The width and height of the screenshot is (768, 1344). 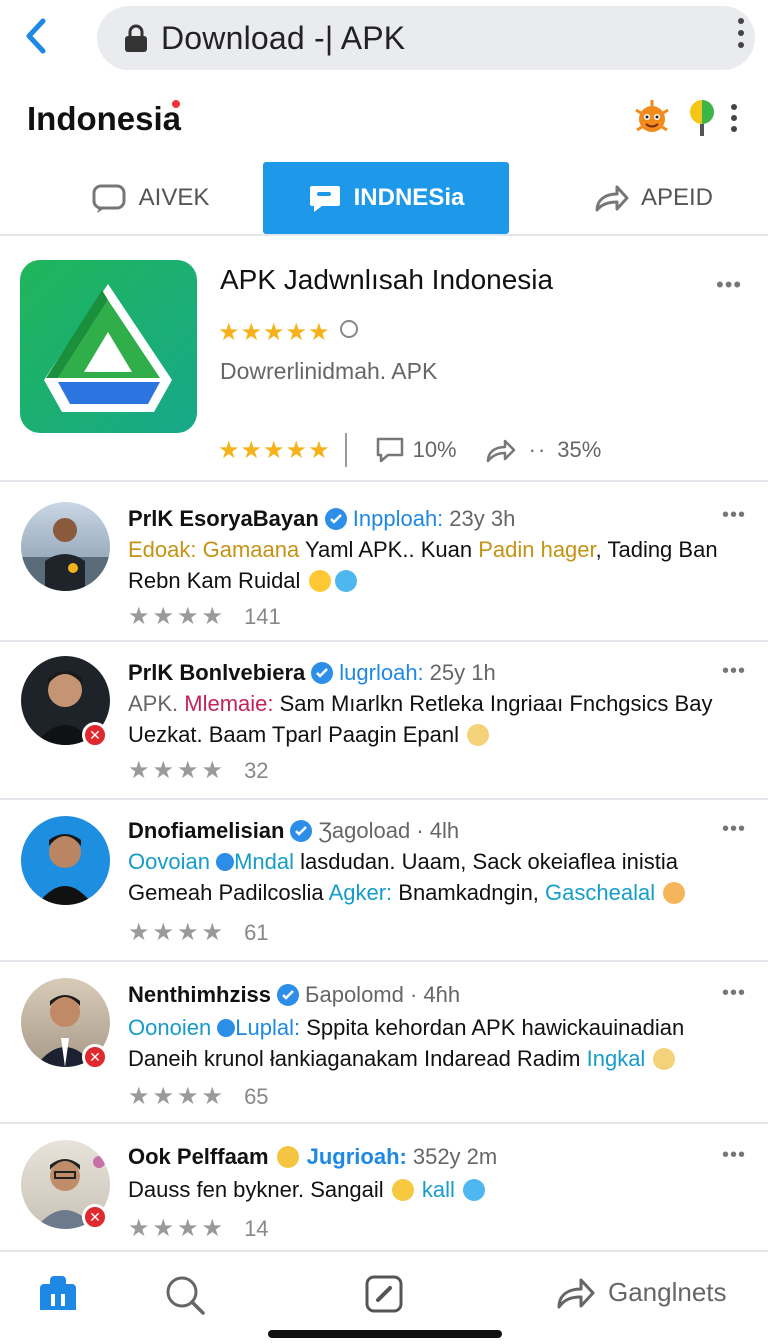 What do you see at coordinates (150, 198) in the screenshot?
I see `tab-aivek: AIVEK` at bounding box center [150, 198].